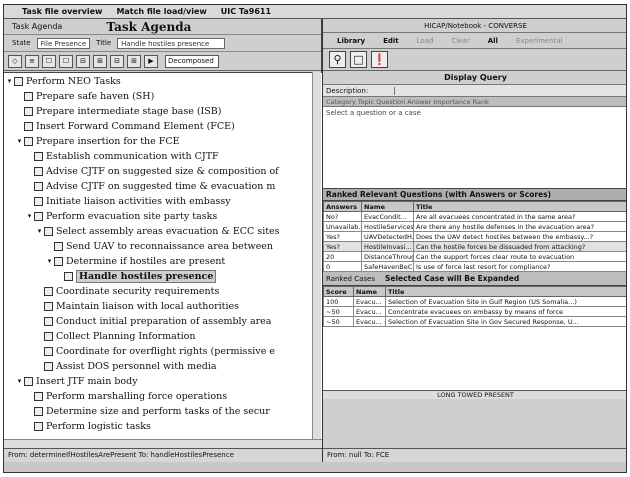 Image resolution: width=630 pixels, height=477 pixels. Describe the element at coordinates (161, 11) in the screenshot. I see `menu-match-file: Match file load/view` at that location.